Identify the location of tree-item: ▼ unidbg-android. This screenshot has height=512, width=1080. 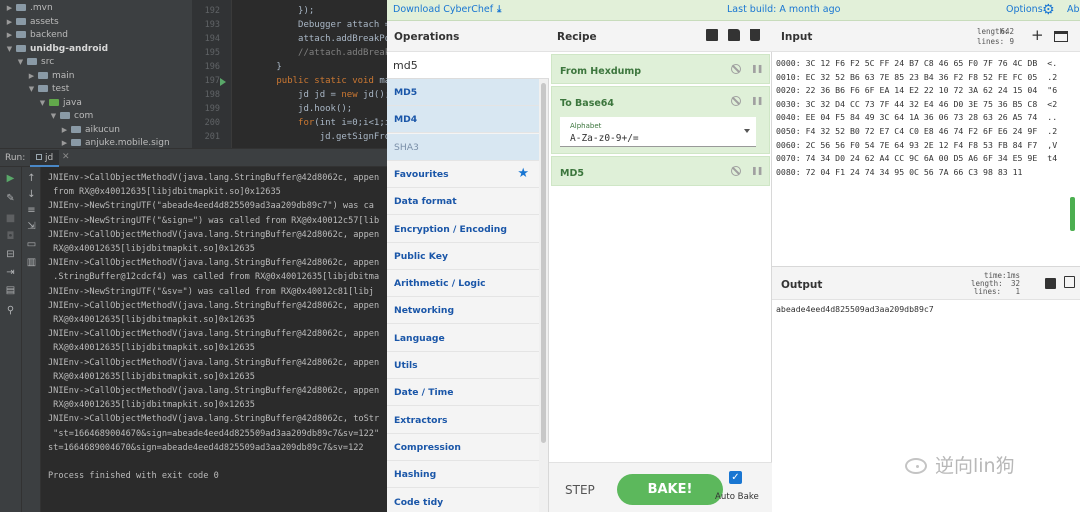
(96, 50).